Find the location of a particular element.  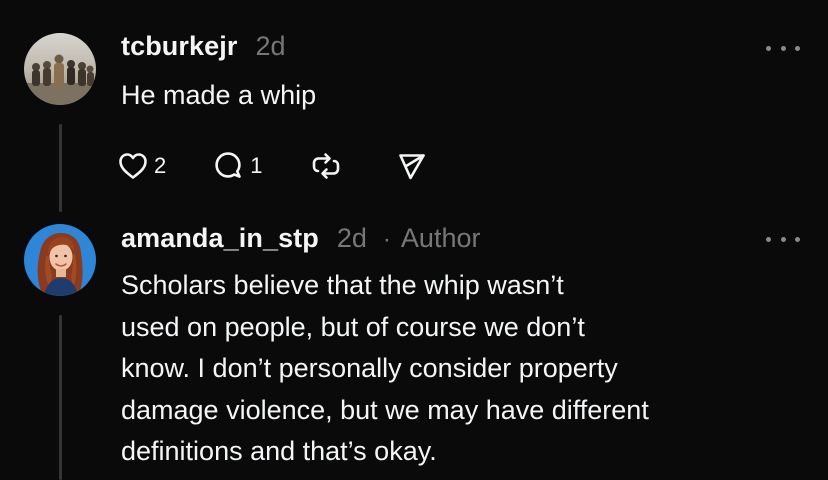

reply-button: 1 is located at coordinates (237, 166).